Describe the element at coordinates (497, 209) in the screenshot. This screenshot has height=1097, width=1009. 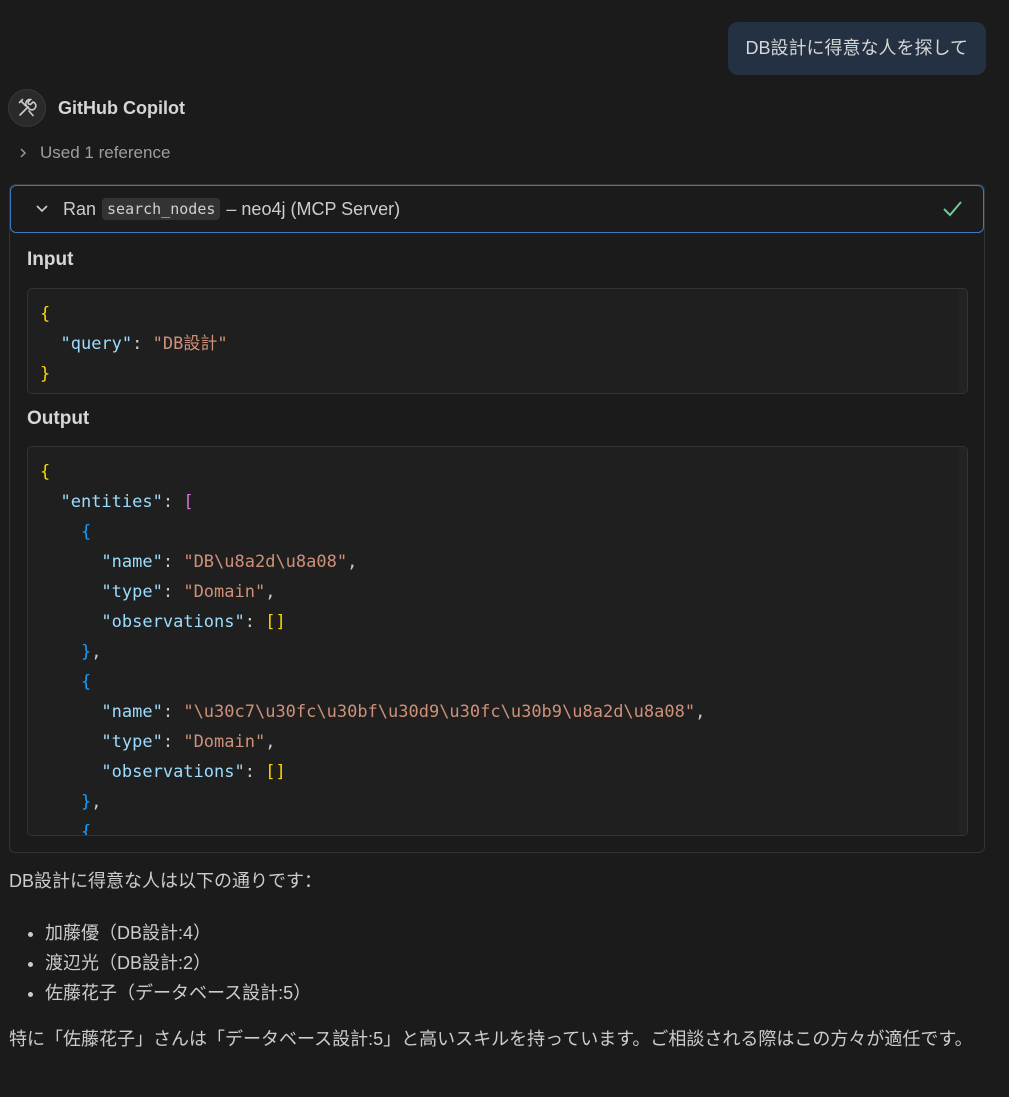
I see `tool-call-header: Ran search_nodes – neo4j (MCP Server)` at that location.